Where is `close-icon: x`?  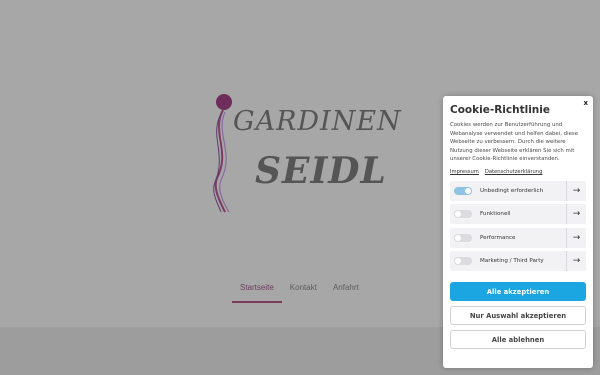
close-icon: x is located at coordinates (585, 103).